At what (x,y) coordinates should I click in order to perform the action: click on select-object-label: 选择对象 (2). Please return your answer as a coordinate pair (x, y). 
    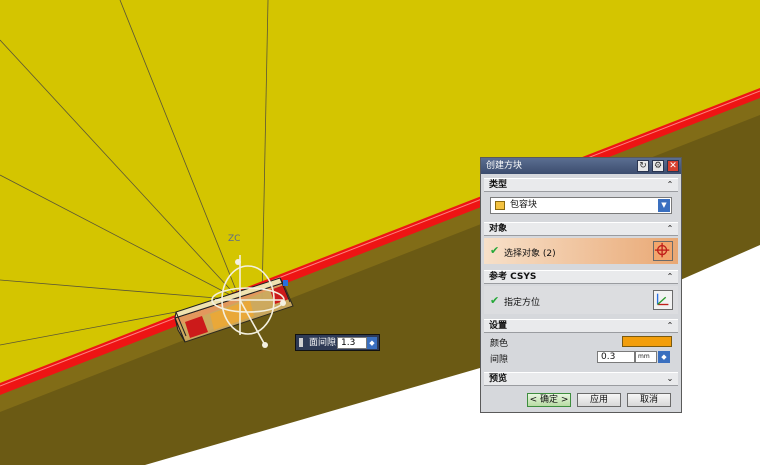
    Looking at the image, I should click on (530, 254).